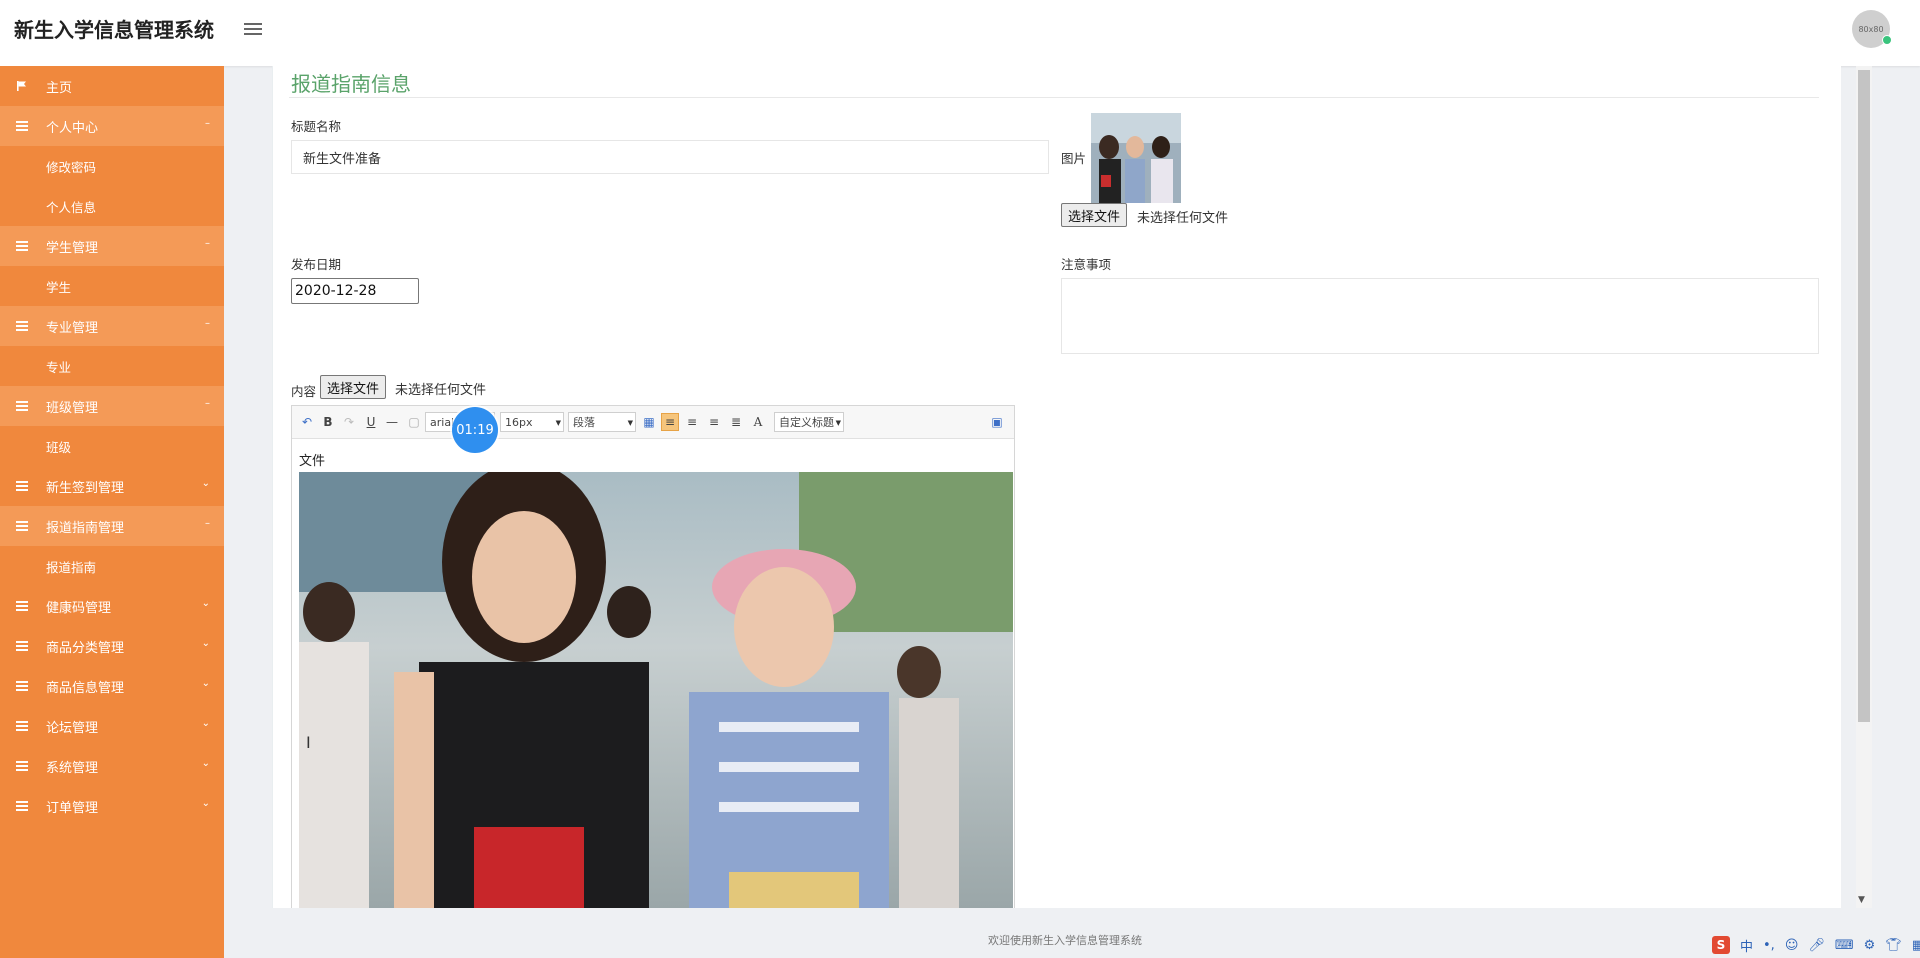 This screenshot has width=1920, height=958. I want to click on undo-icon: ↶, so click(307, 422).